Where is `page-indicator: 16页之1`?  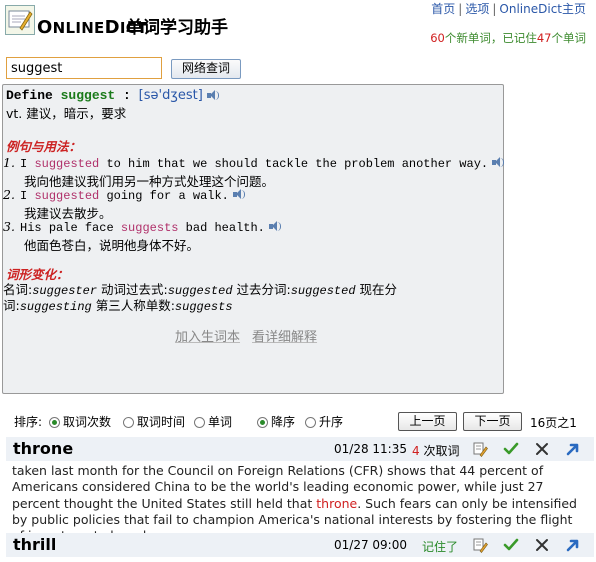
page-indicator: 16页之1 is located at coordinates (553, 423).